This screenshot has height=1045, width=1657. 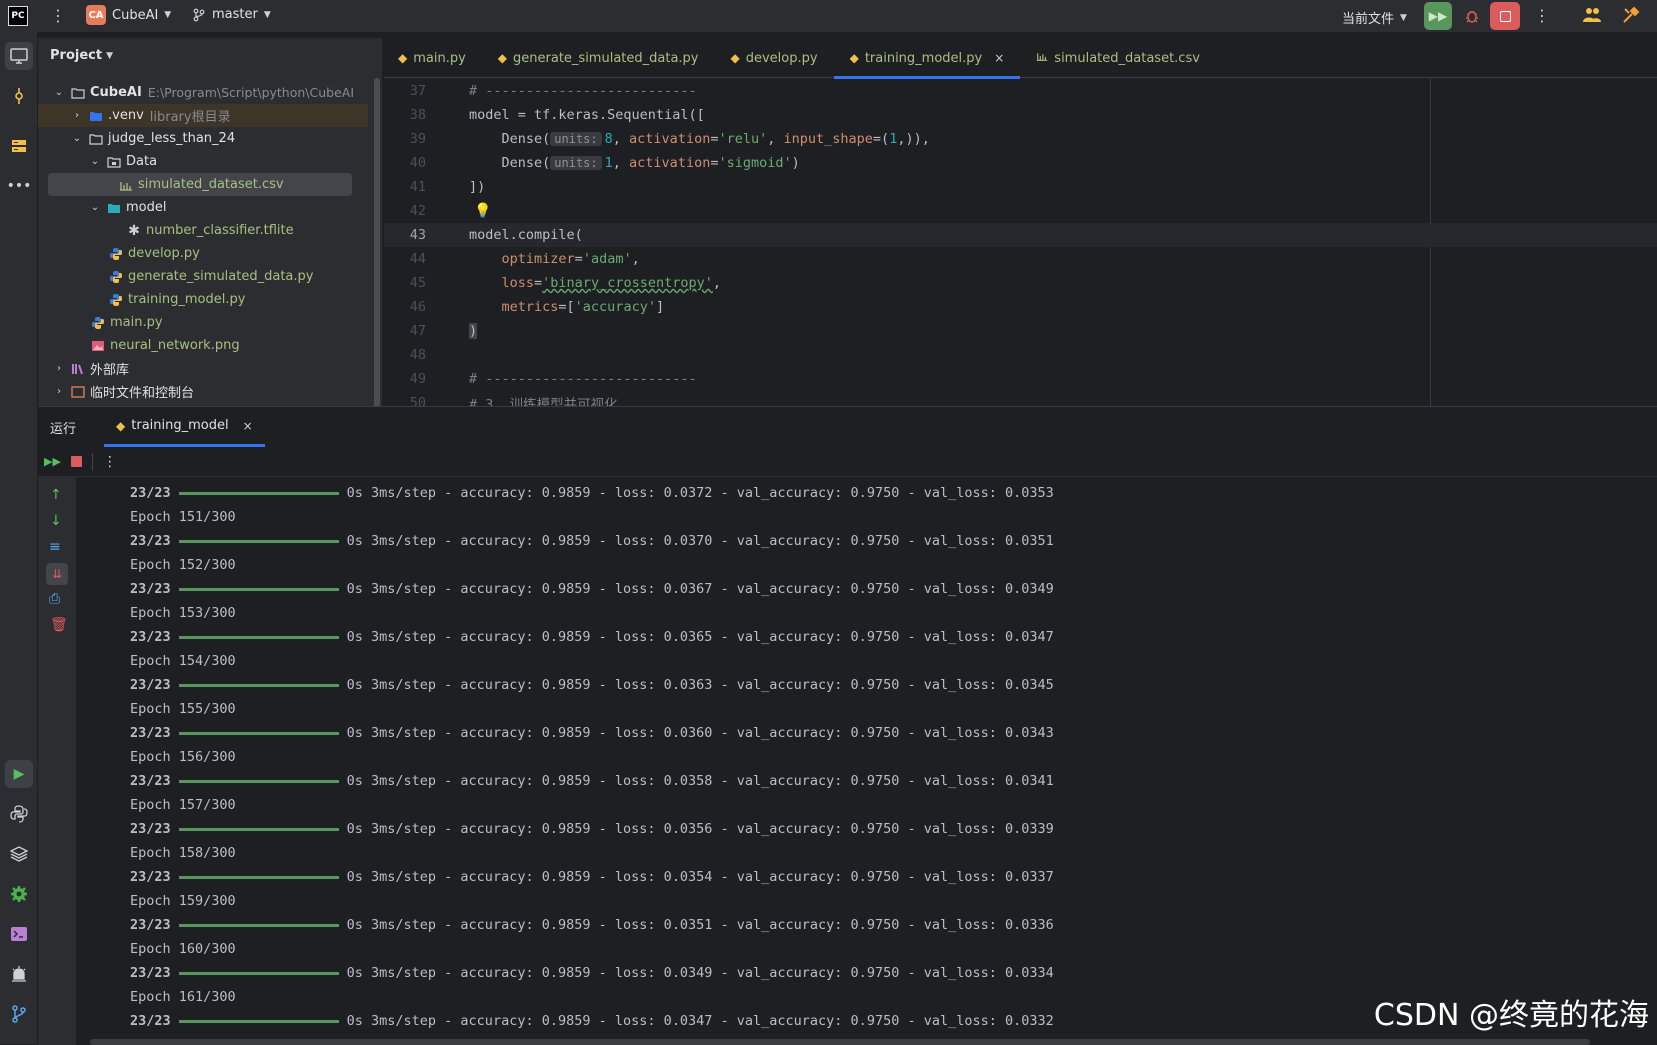 What do you see at coordinates (203, 230) in the screenshot?
I see `tree-row-tflite: ✱ number_classifier.tflite` at bounding box center [203, 230].